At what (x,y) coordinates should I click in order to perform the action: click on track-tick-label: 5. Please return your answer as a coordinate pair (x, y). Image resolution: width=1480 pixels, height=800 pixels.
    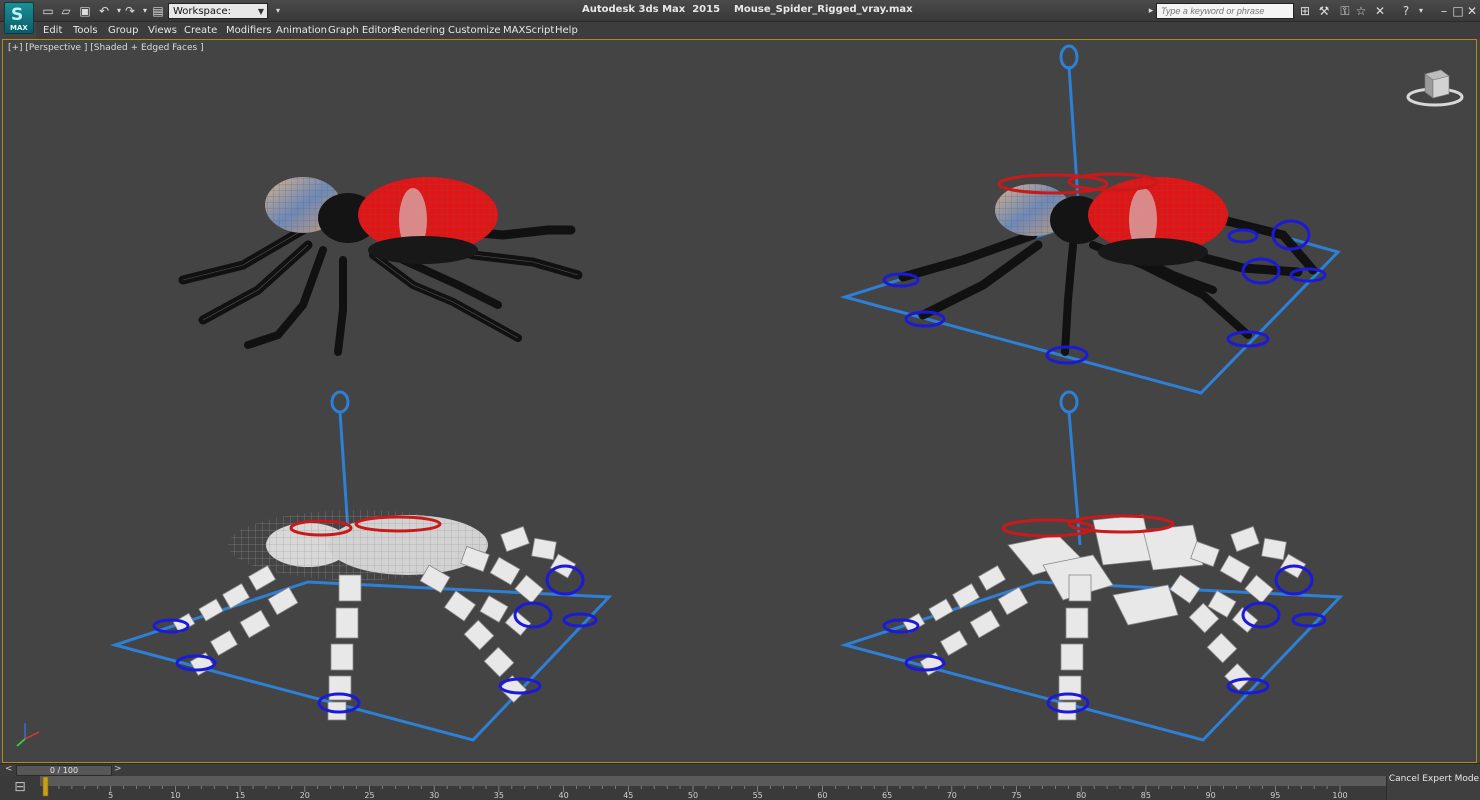
    Looking at the image, I should click on (110, 795).